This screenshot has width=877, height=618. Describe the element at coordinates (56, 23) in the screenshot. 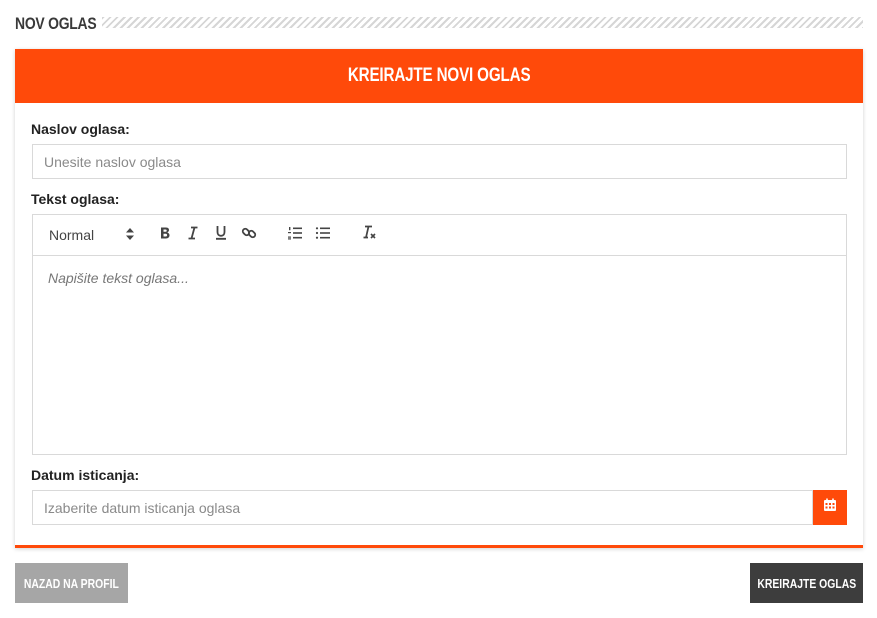

I see `page-title: NOV OGLAS` at that location.